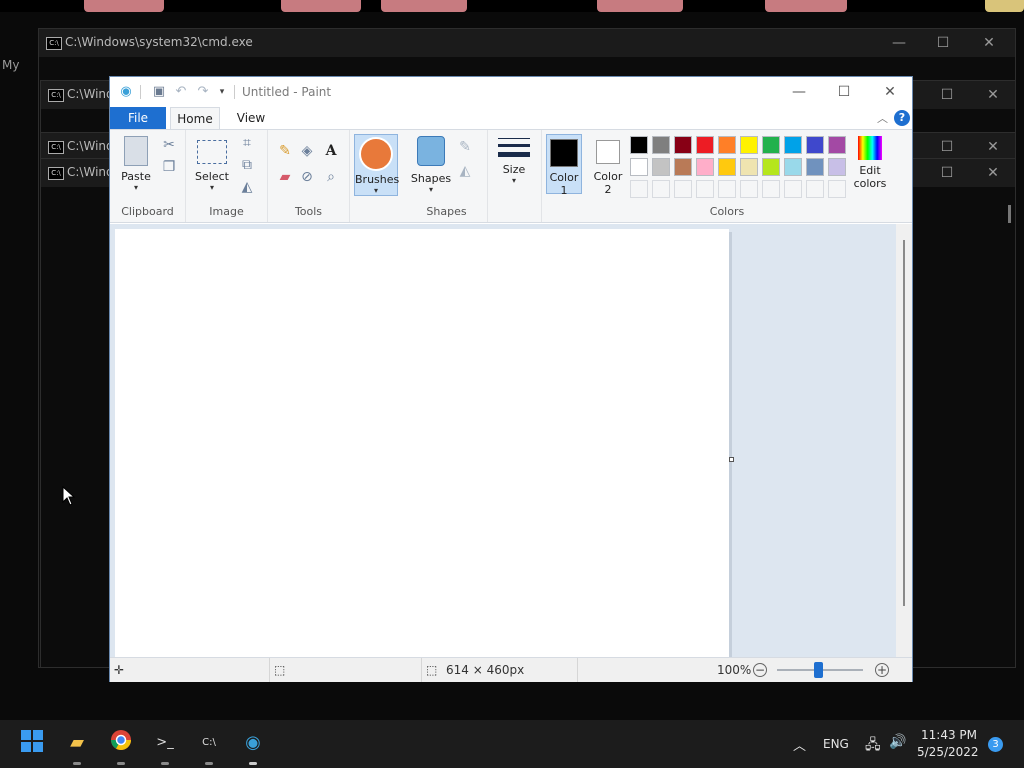  I want to click on paint-icon: ◉, so click(253, 743).